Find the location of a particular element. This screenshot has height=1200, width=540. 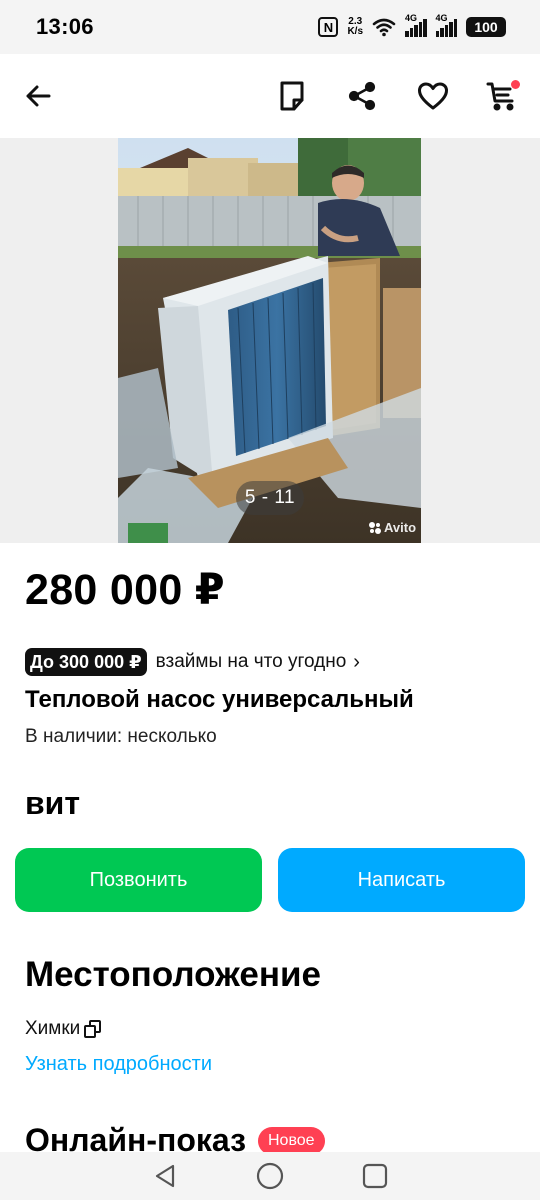

share-button is located at coordinates (362, 96).